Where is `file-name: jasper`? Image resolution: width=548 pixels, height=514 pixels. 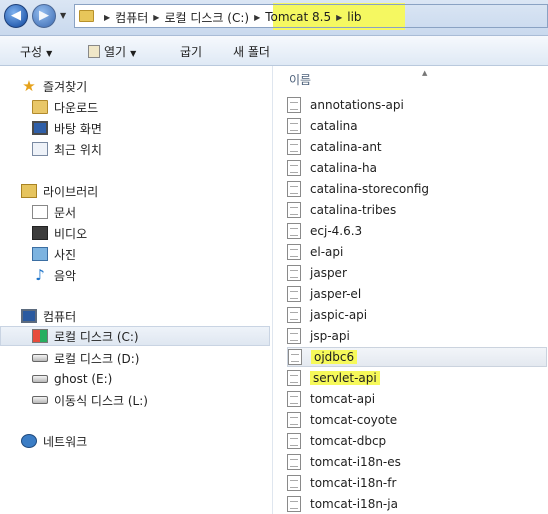 file-name: jasper is located at coordinates (328, 273).